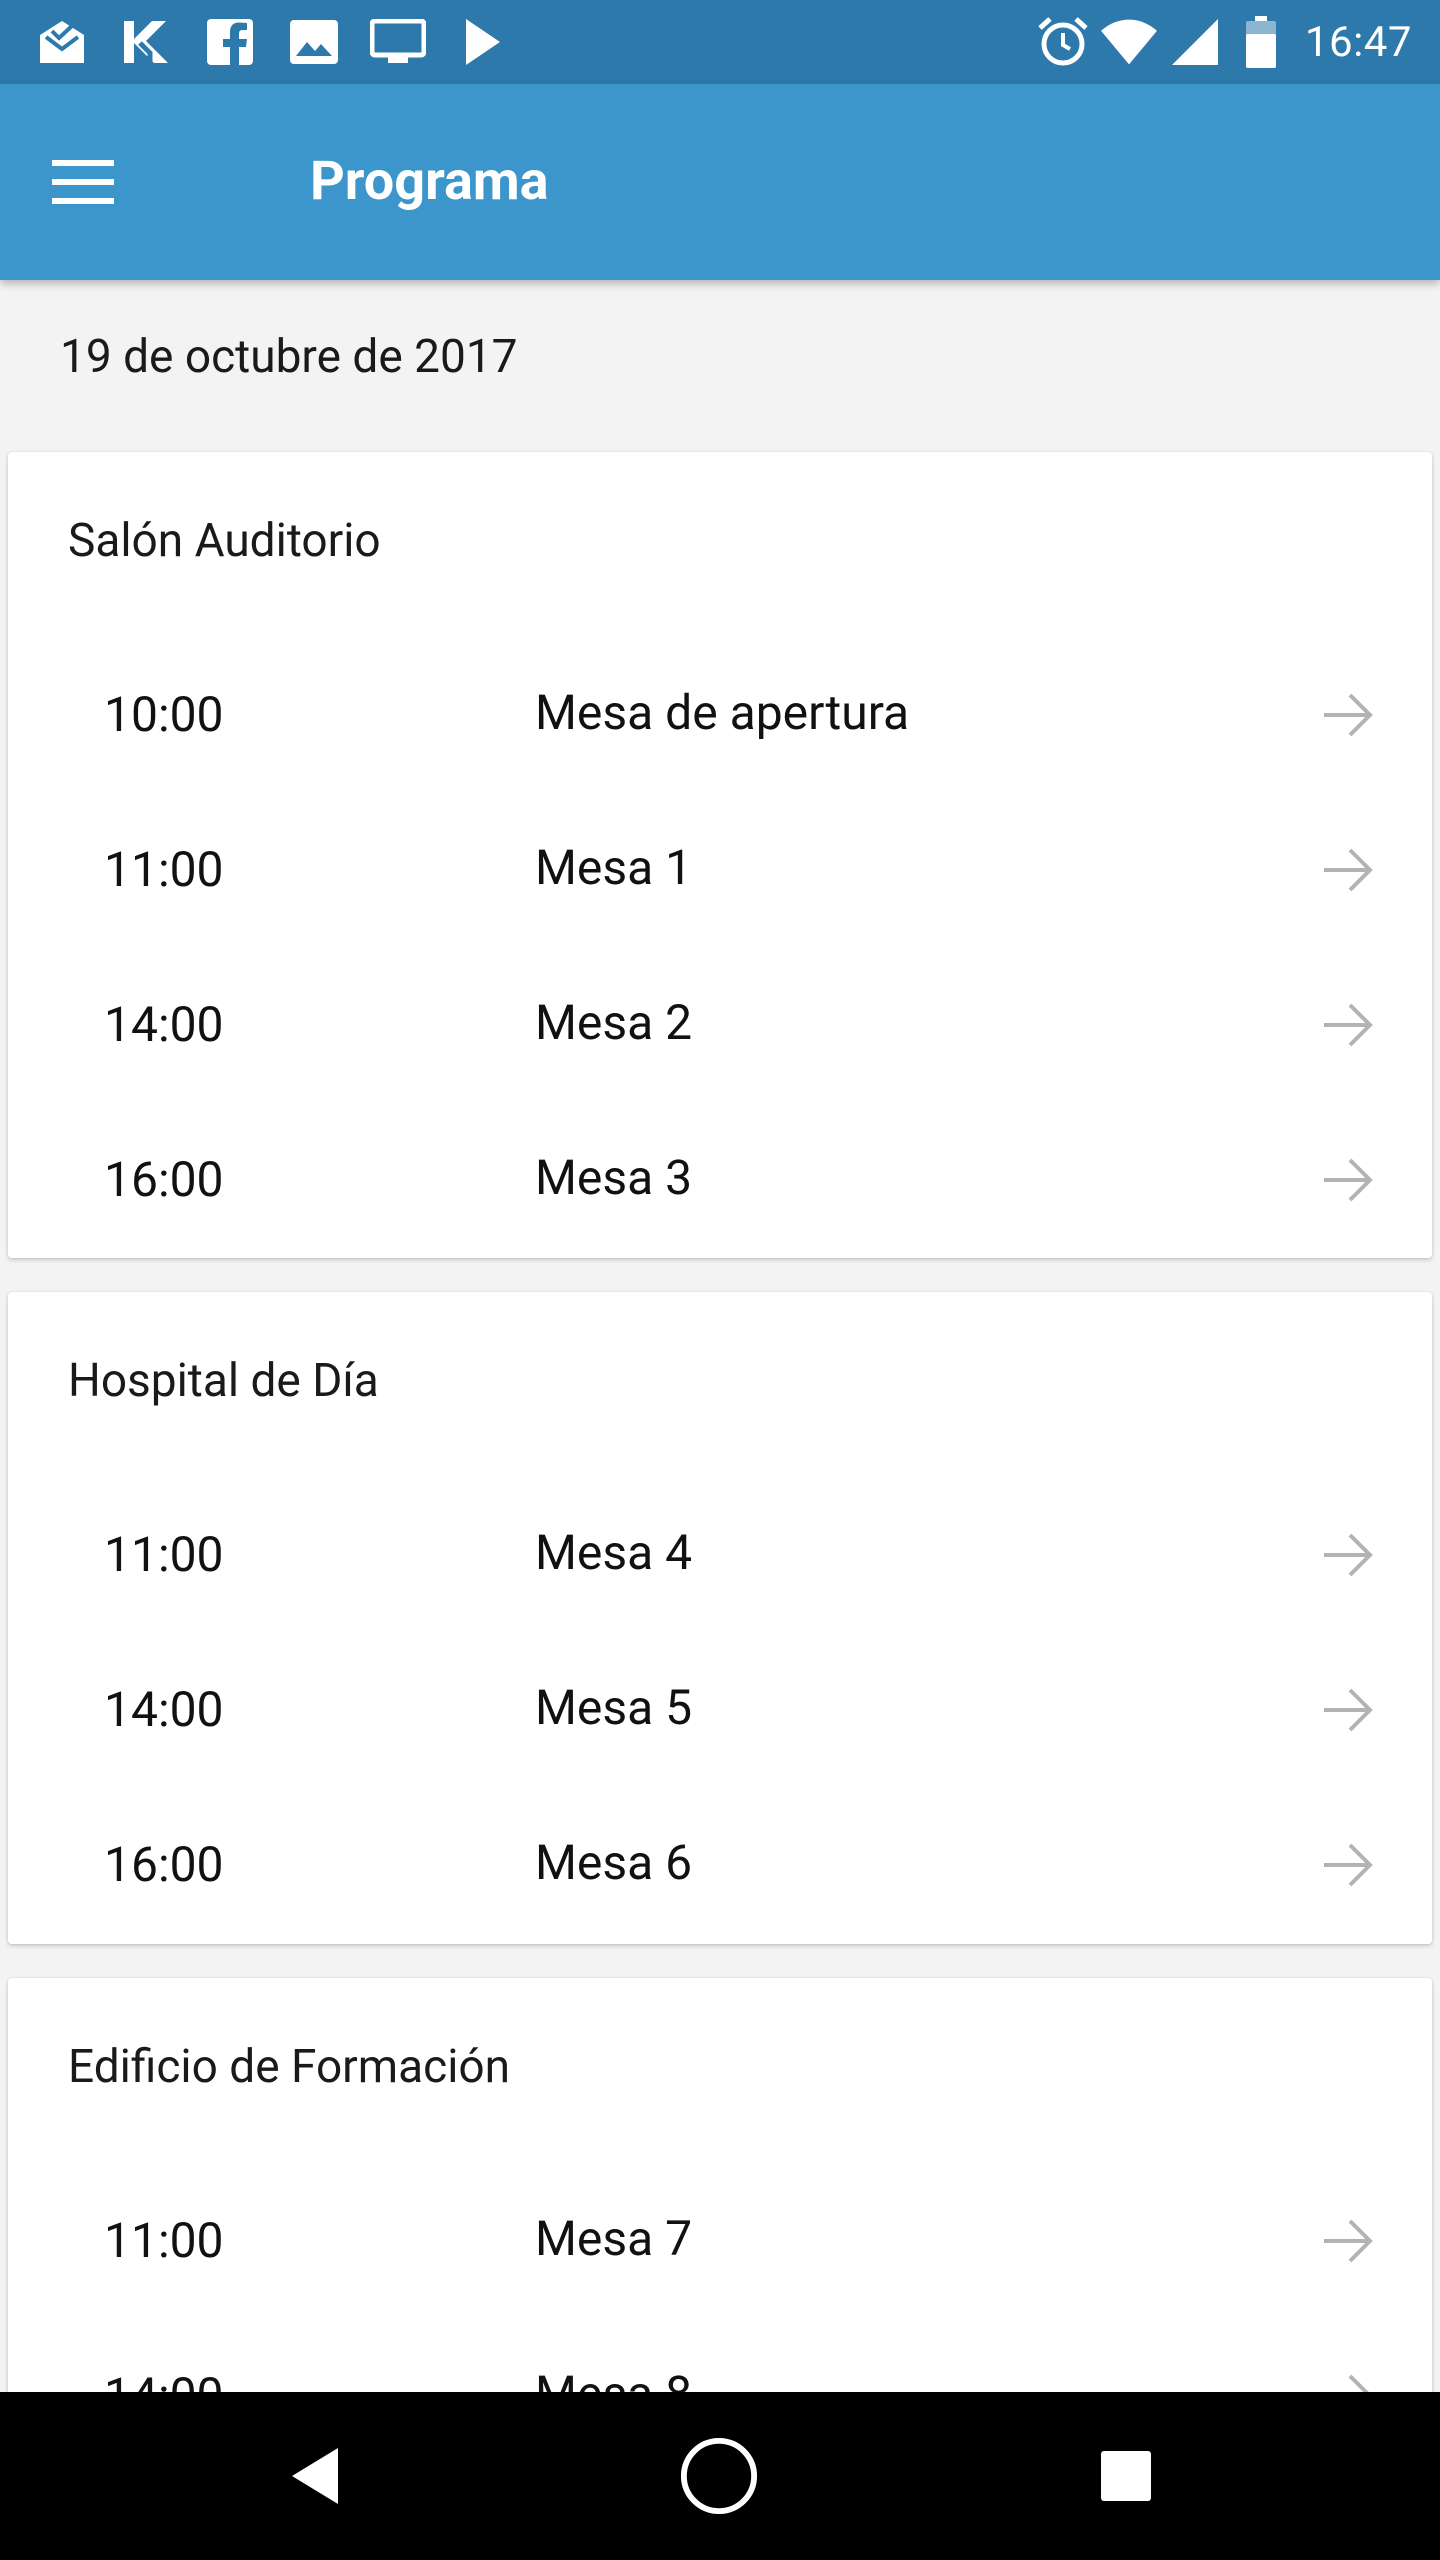 Image resolution: width=1440 pixels, height=2560 pixels. What do you see at coordinates (482, 42) in the screenshot?
I see `play-store-icon` at bounding box center [482, 42].